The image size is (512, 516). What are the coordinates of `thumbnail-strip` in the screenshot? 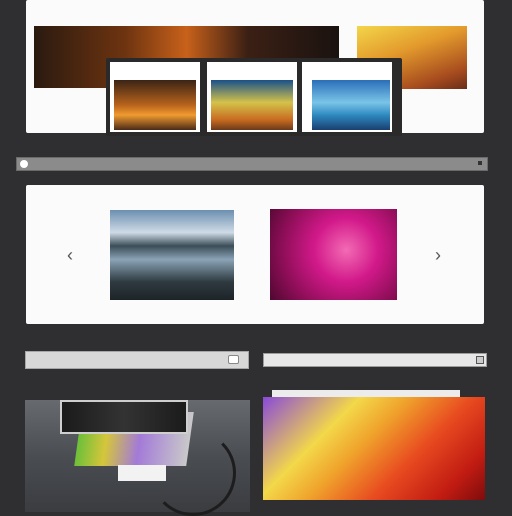 It's located at (254, 97).